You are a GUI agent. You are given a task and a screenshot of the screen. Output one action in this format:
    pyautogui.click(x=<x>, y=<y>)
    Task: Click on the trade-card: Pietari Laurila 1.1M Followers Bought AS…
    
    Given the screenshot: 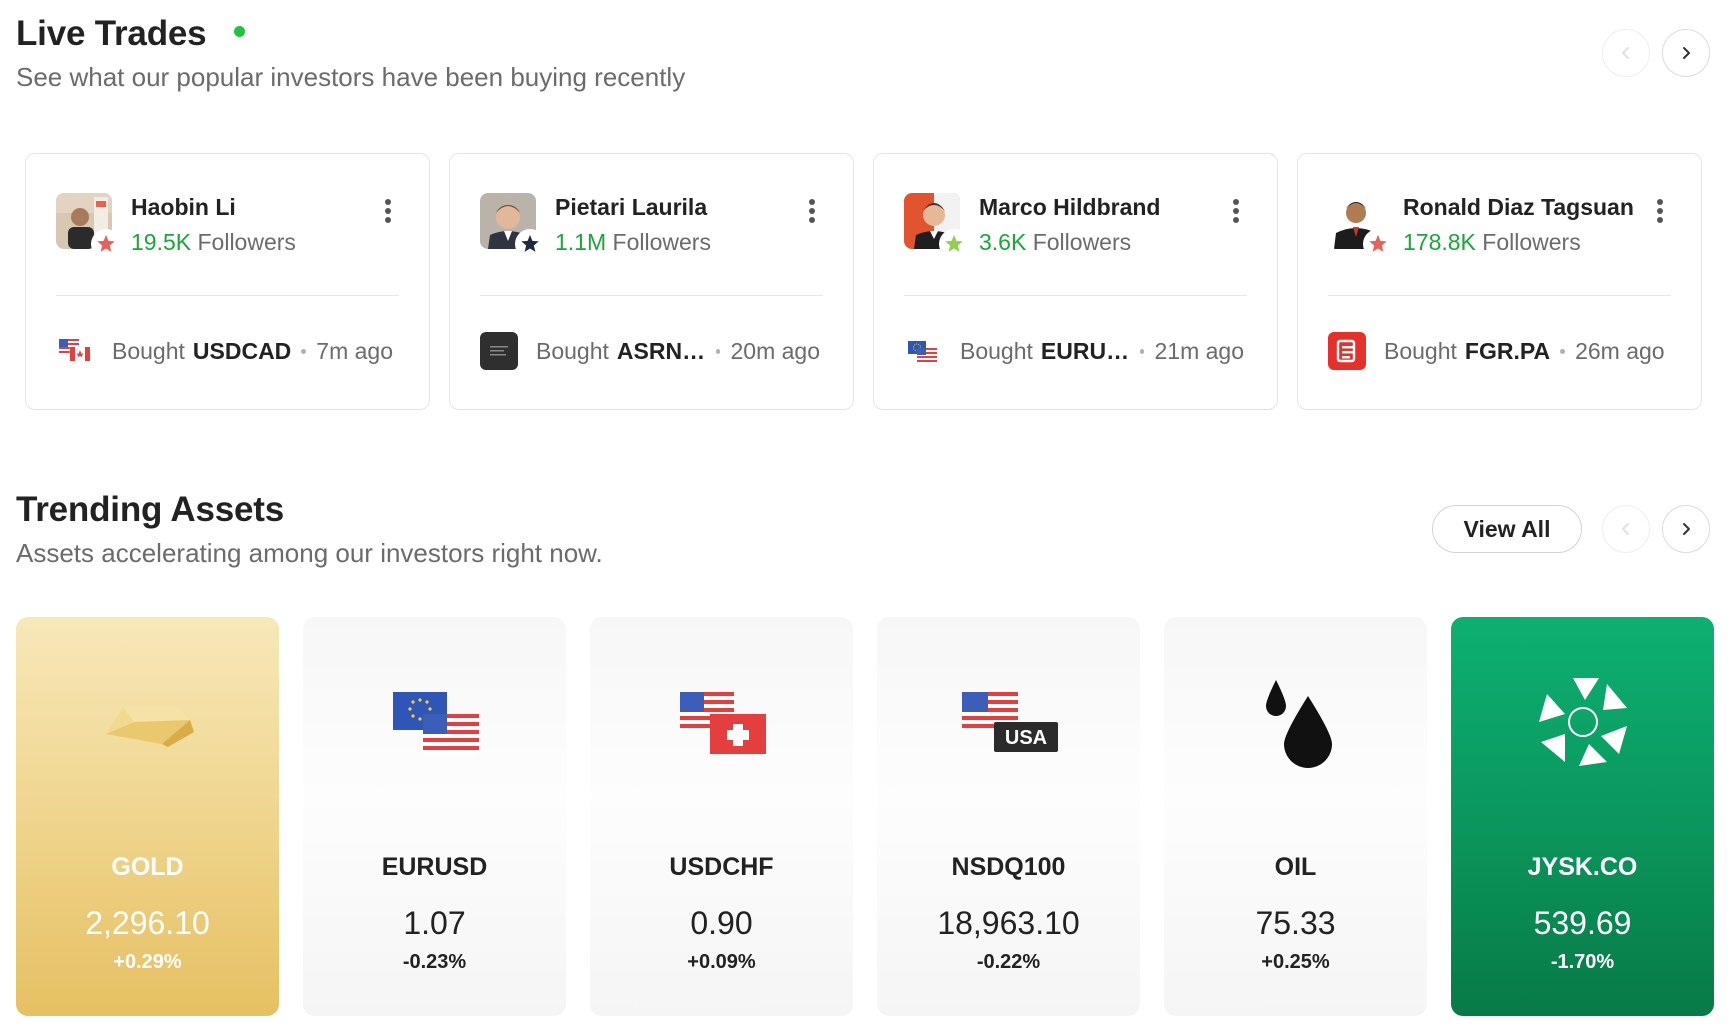 What is the action you would take?
    pyautogui.click(x=651, y=281)
    